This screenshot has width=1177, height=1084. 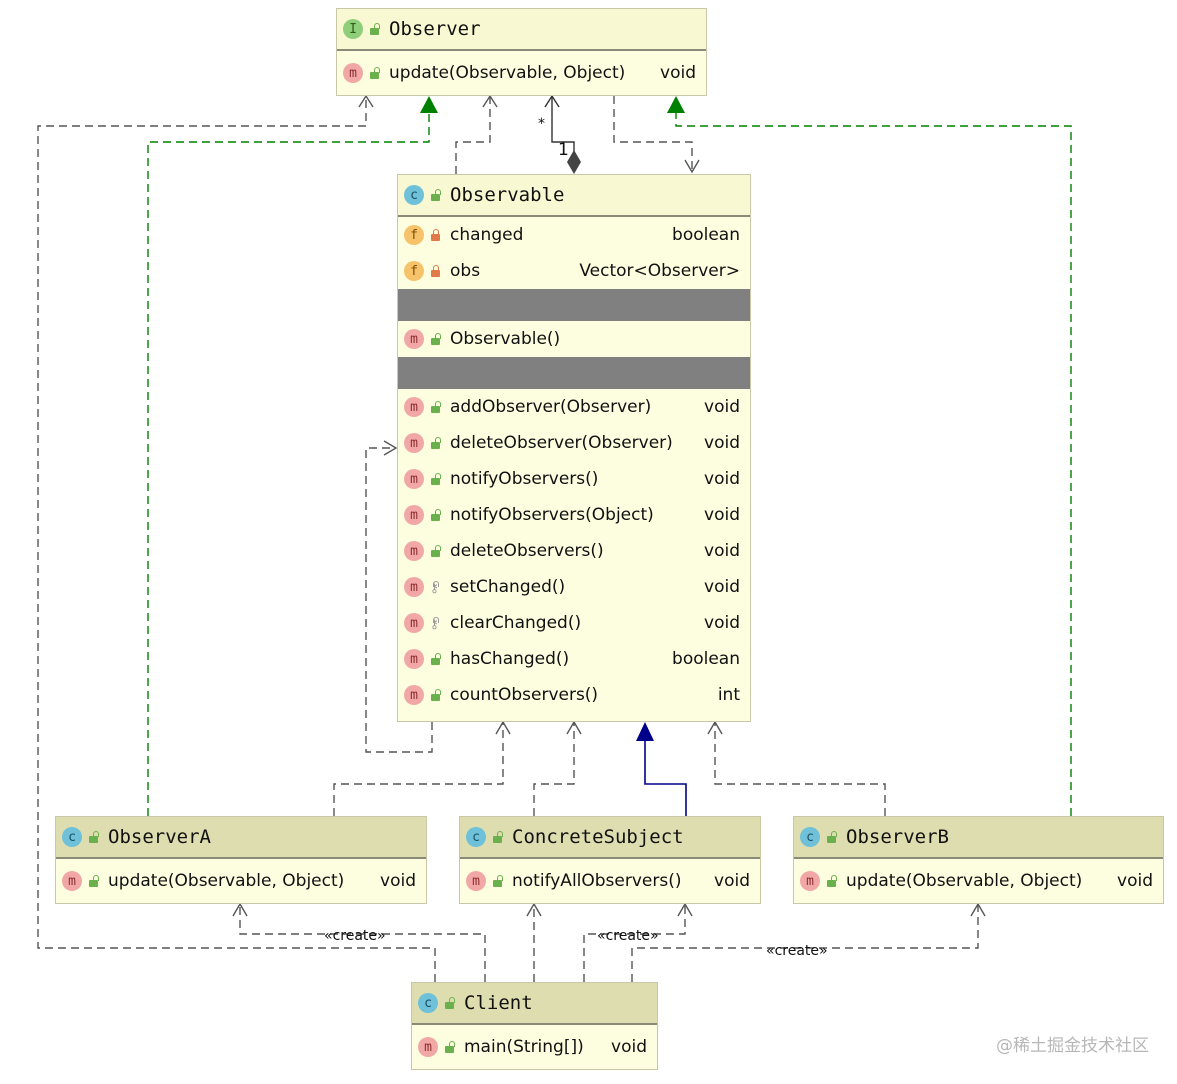 I want to click on field-name: changed, so click(x=487, y=235).